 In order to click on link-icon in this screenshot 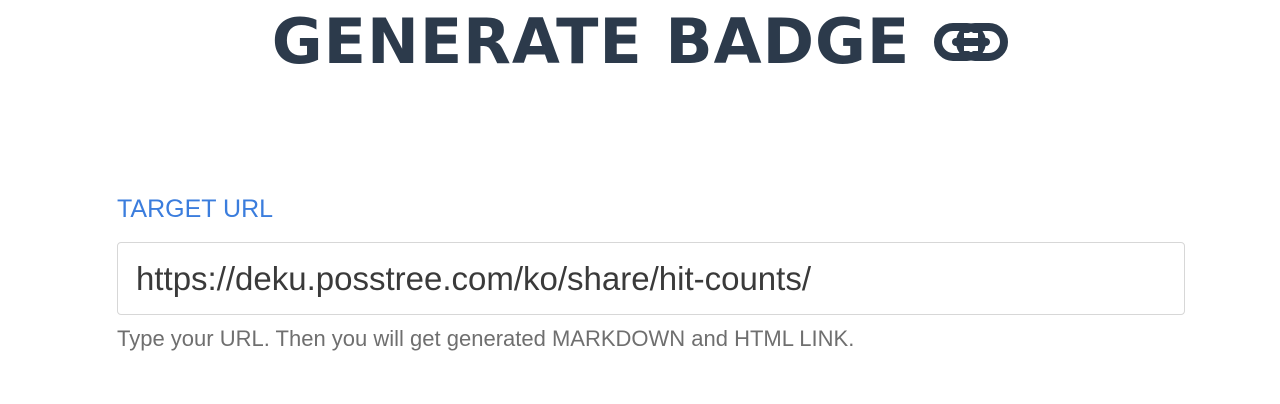, I will do `click(971, 42)`.